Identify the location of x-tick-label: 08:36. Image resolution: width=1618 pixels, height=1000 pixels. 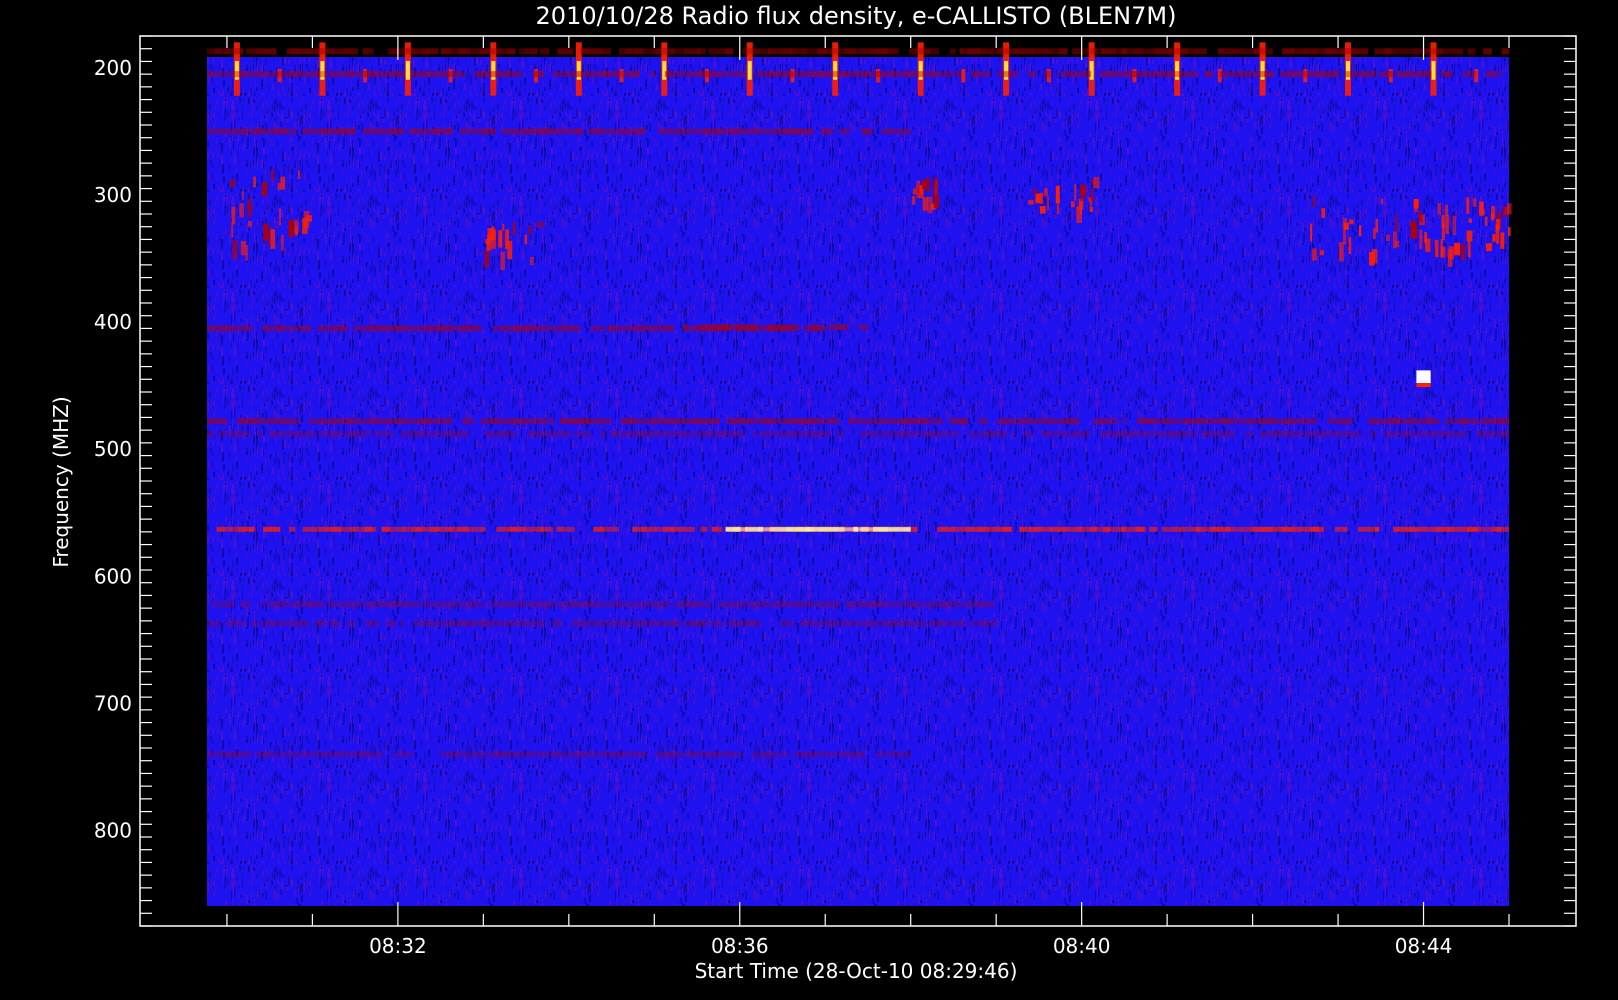
(740, 946).